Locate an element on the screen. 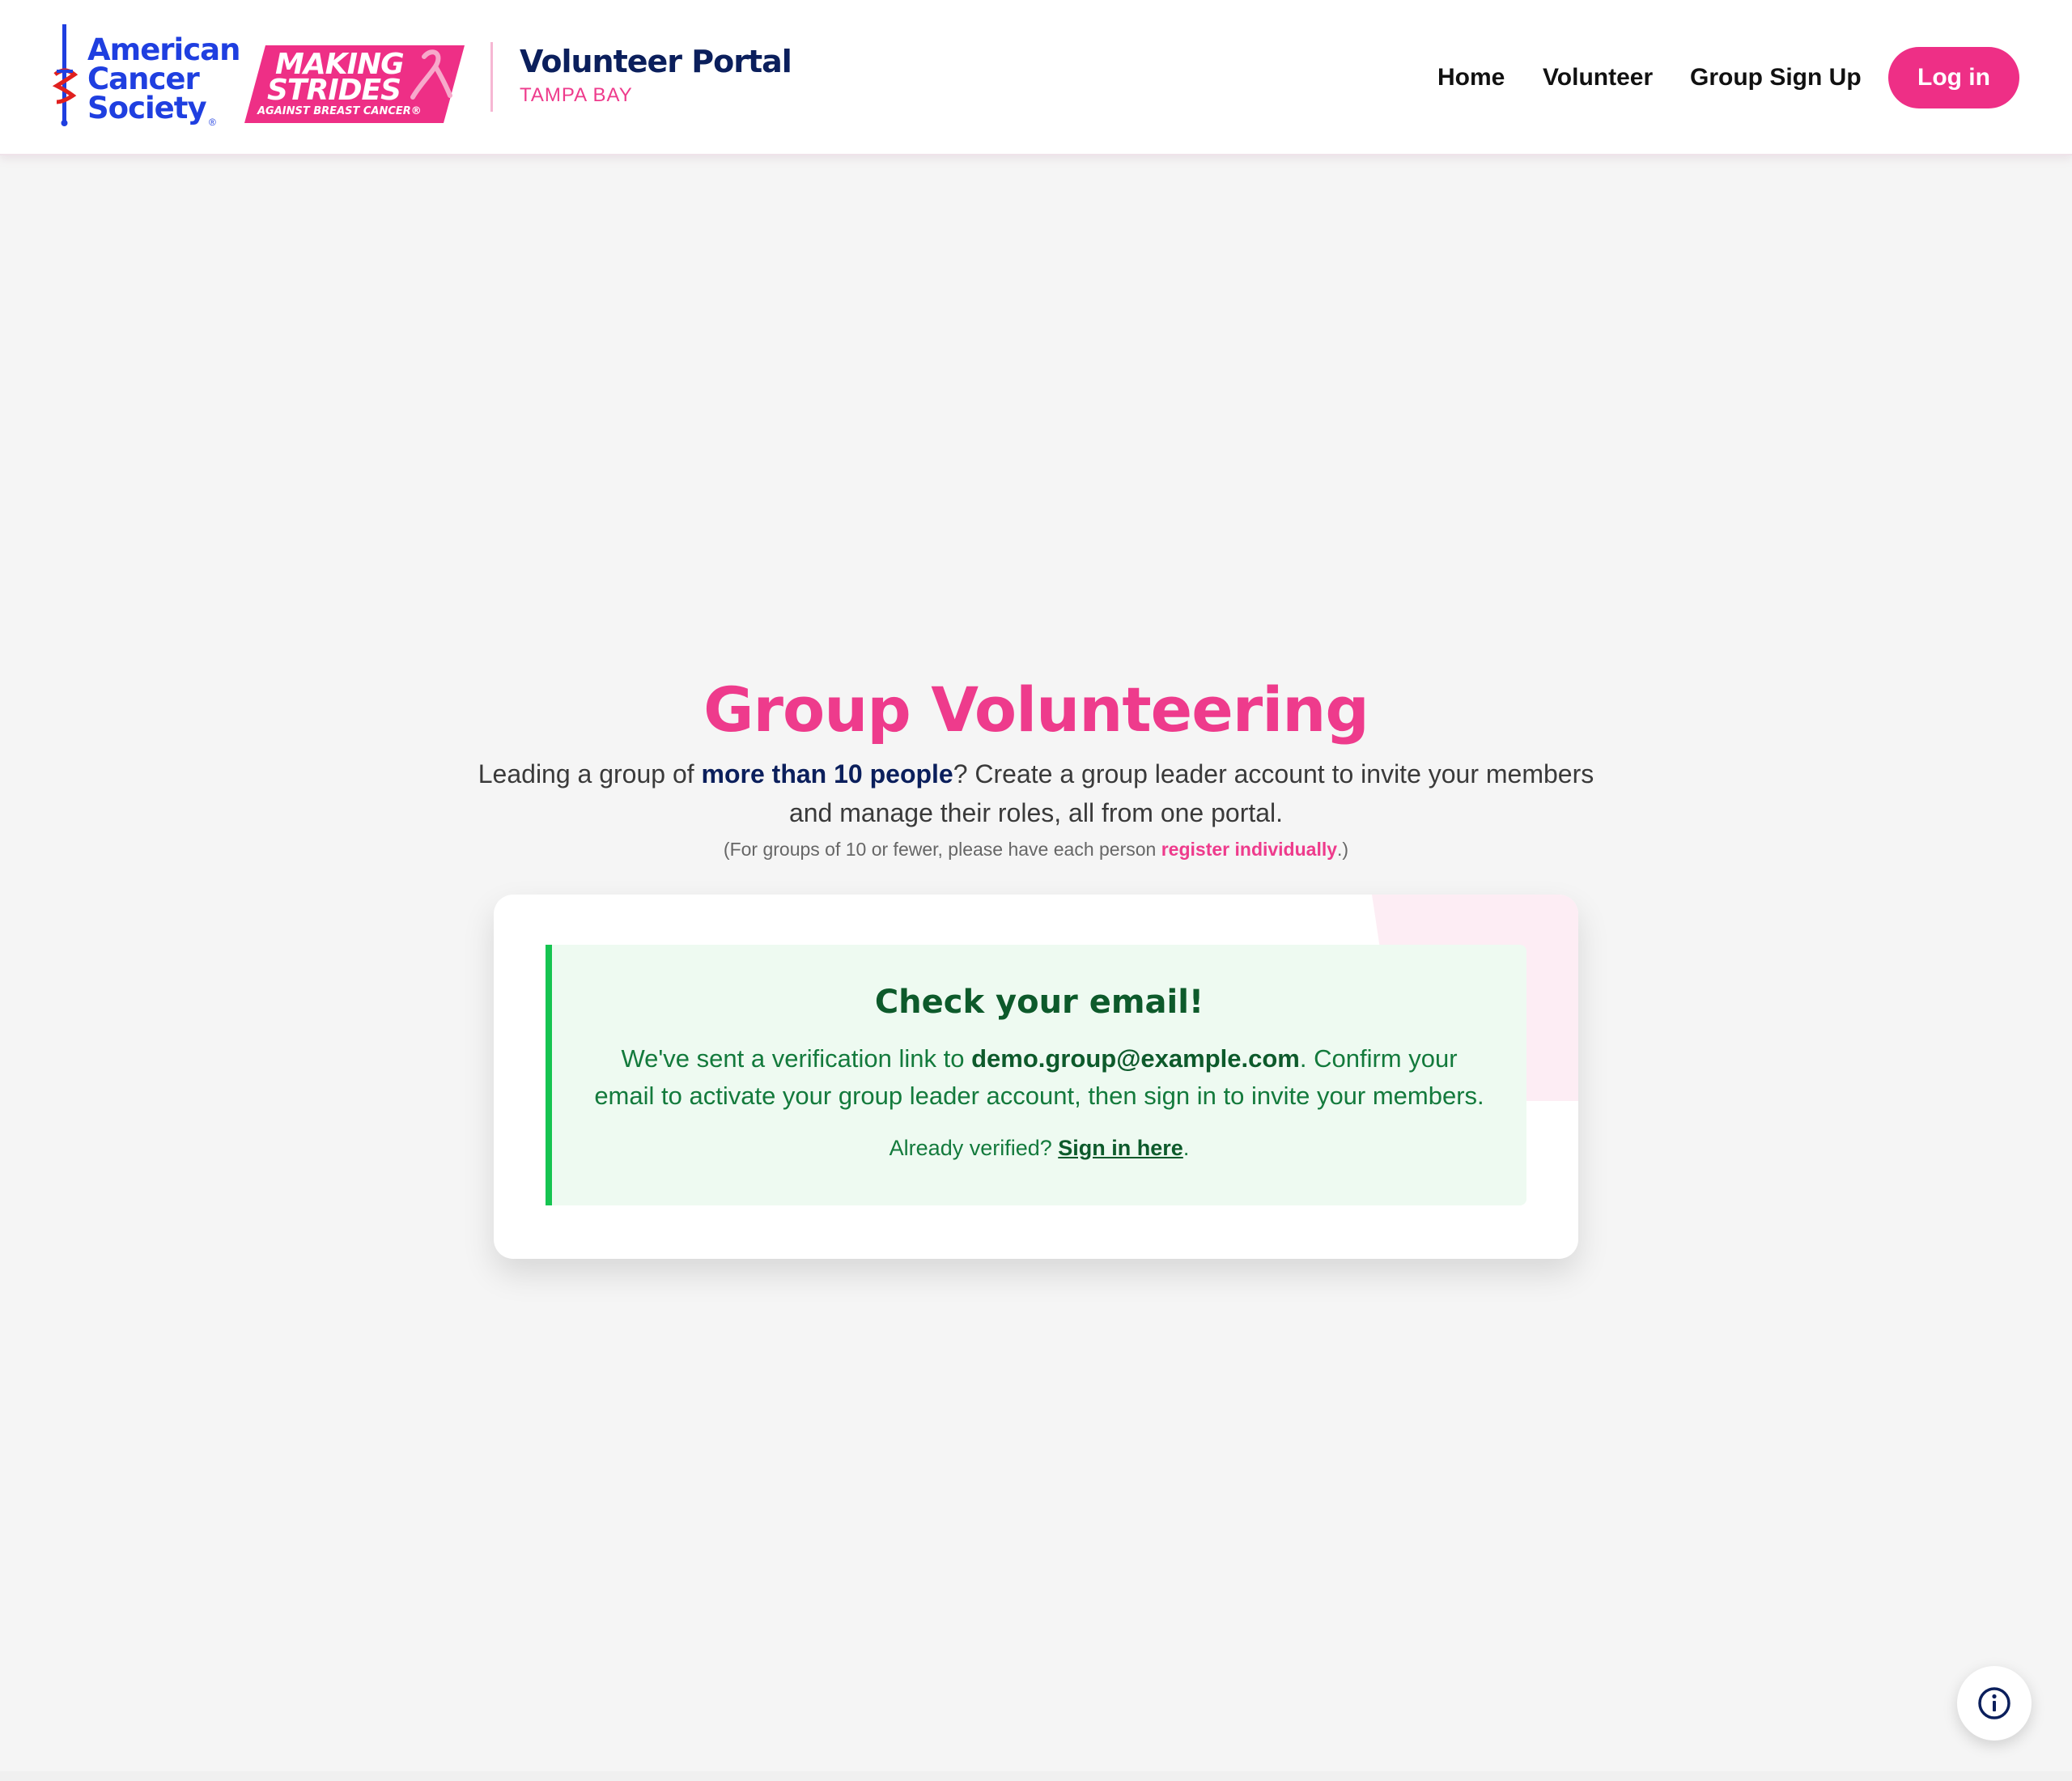  acs-wordmark: American Cancer Society is located at coordinates (163, 78).